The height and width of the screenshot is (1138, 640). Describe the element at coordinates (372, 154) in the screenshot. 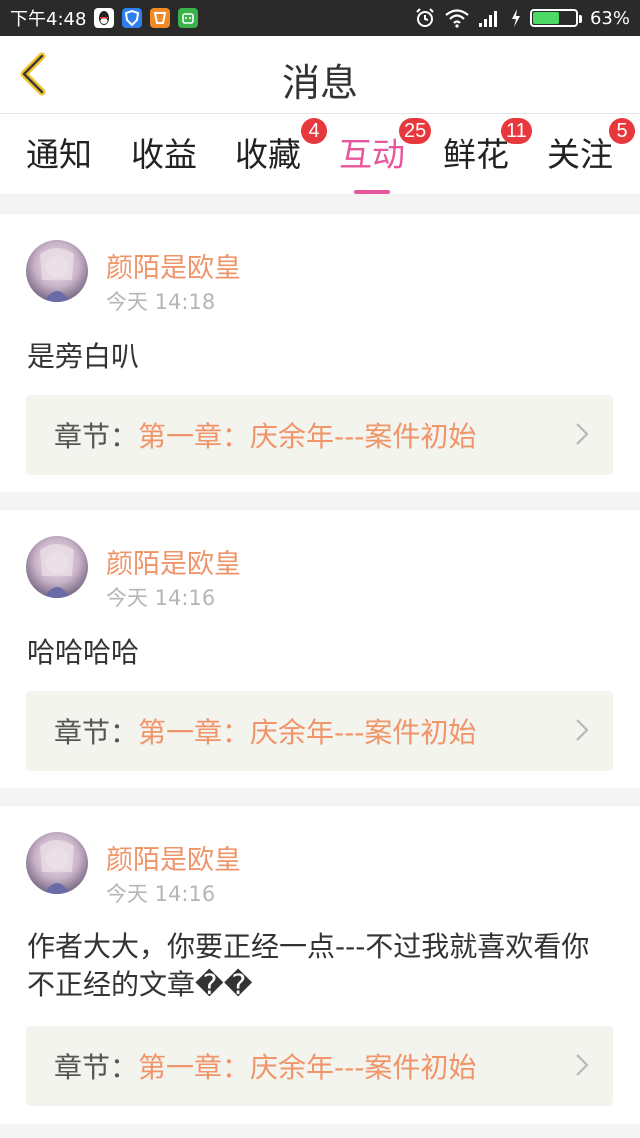

I see `tab-label: 互动` at that location.